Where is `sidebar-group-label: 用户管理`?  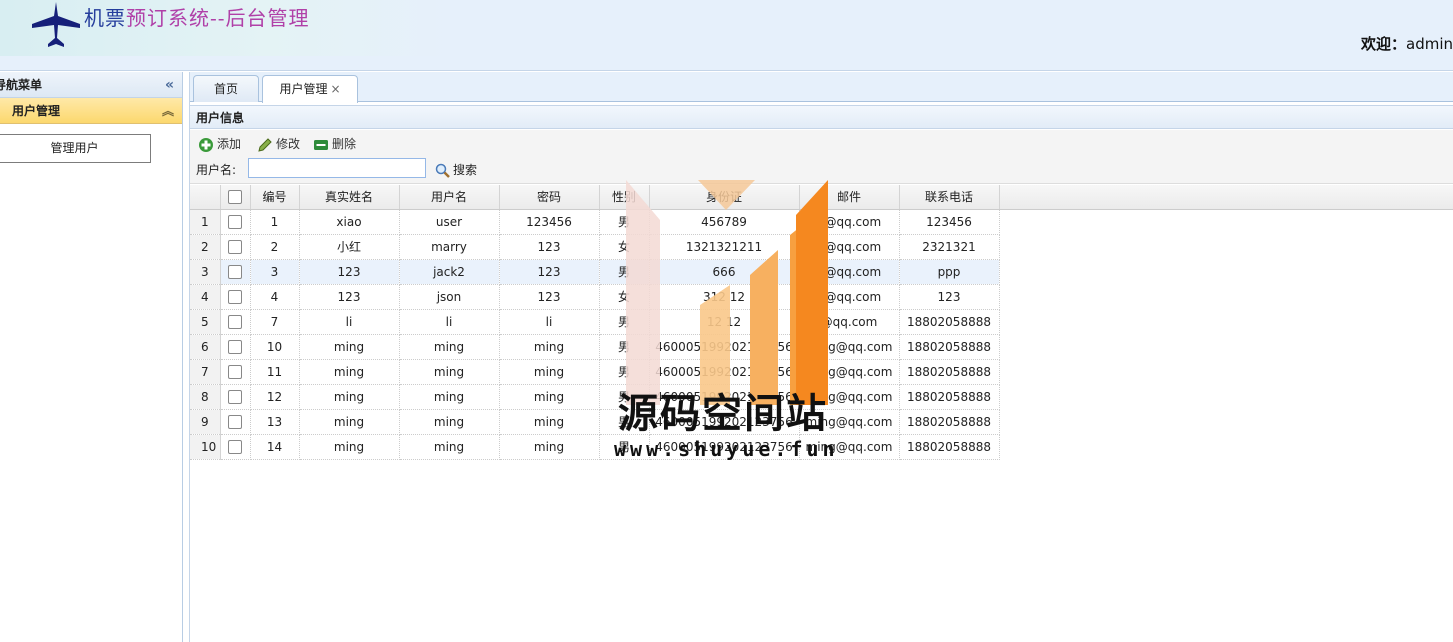 sidebar-group-label: 用户管理 is located at coordinates (36, 111).